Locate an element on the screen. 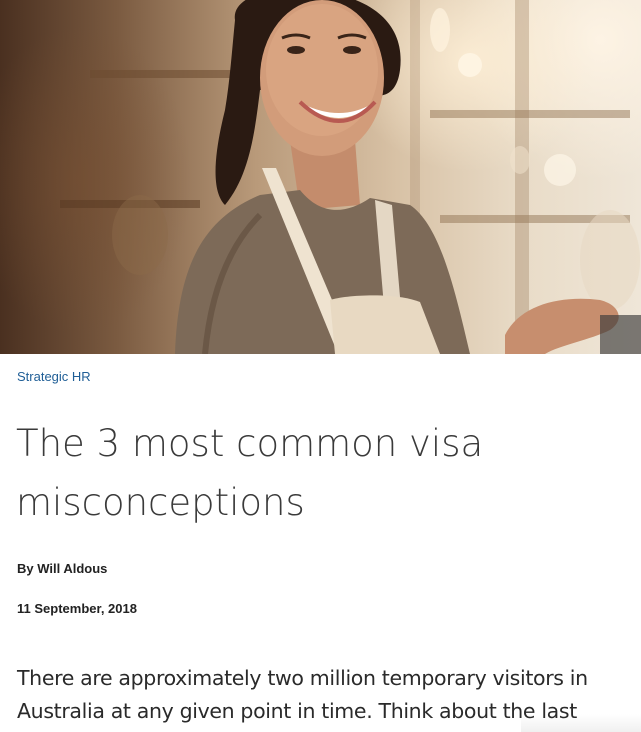  article-date: 11 September, 2018 is located at coordinates (77, 608).